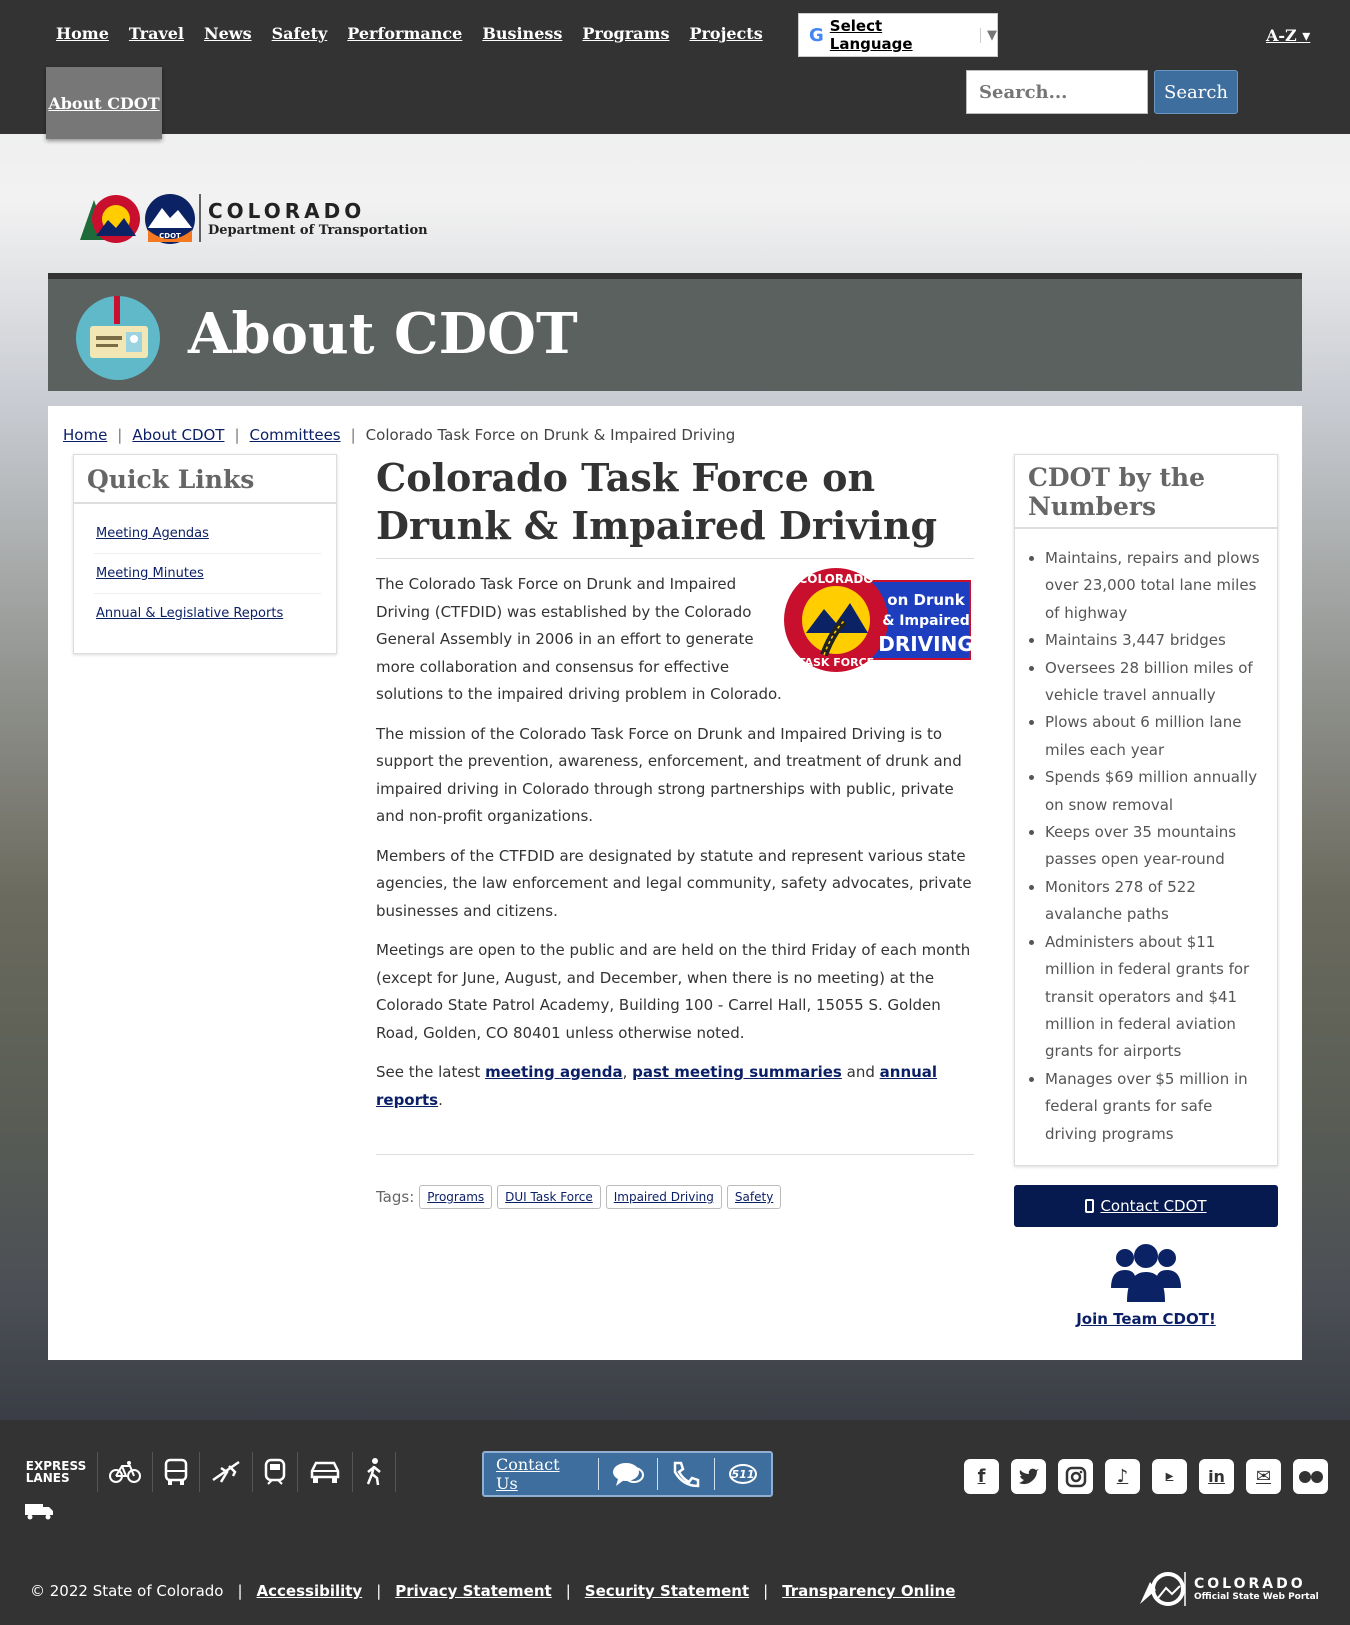  What do you see at coordinates (275, 1472) in the screenshot?
I see `train-icon` at bounding box center [275, 1472].